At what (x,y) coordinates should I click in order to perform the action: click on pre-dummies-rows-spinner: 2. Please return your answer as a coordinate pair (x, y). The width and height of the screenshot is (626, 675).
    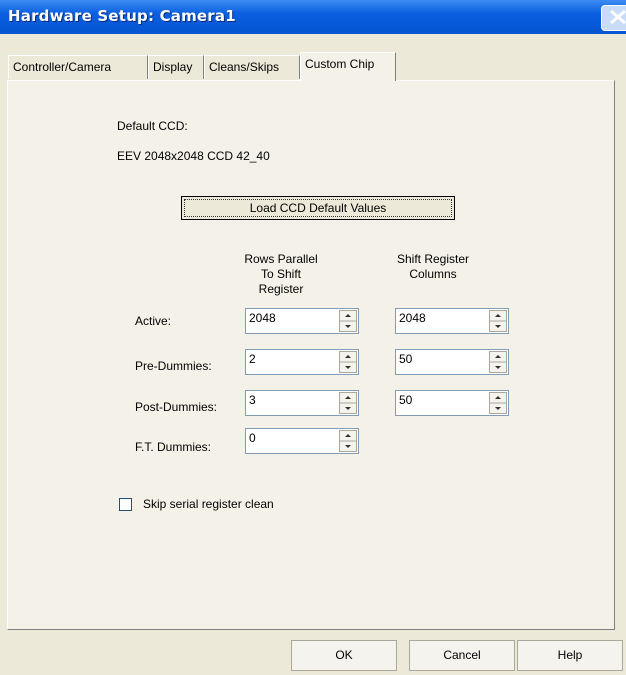
    Looking at the image, I should click on (302, 362).